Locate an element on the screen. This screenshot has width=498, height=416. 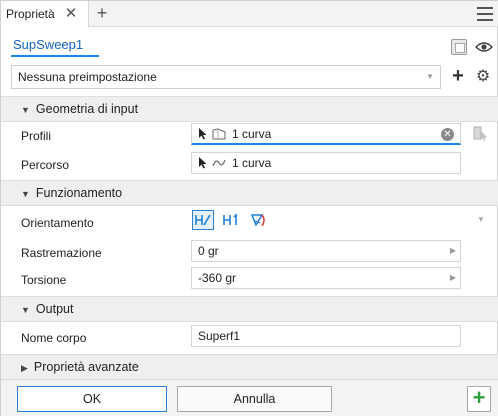
plus-icon: + is located at coordinates (102, 13).